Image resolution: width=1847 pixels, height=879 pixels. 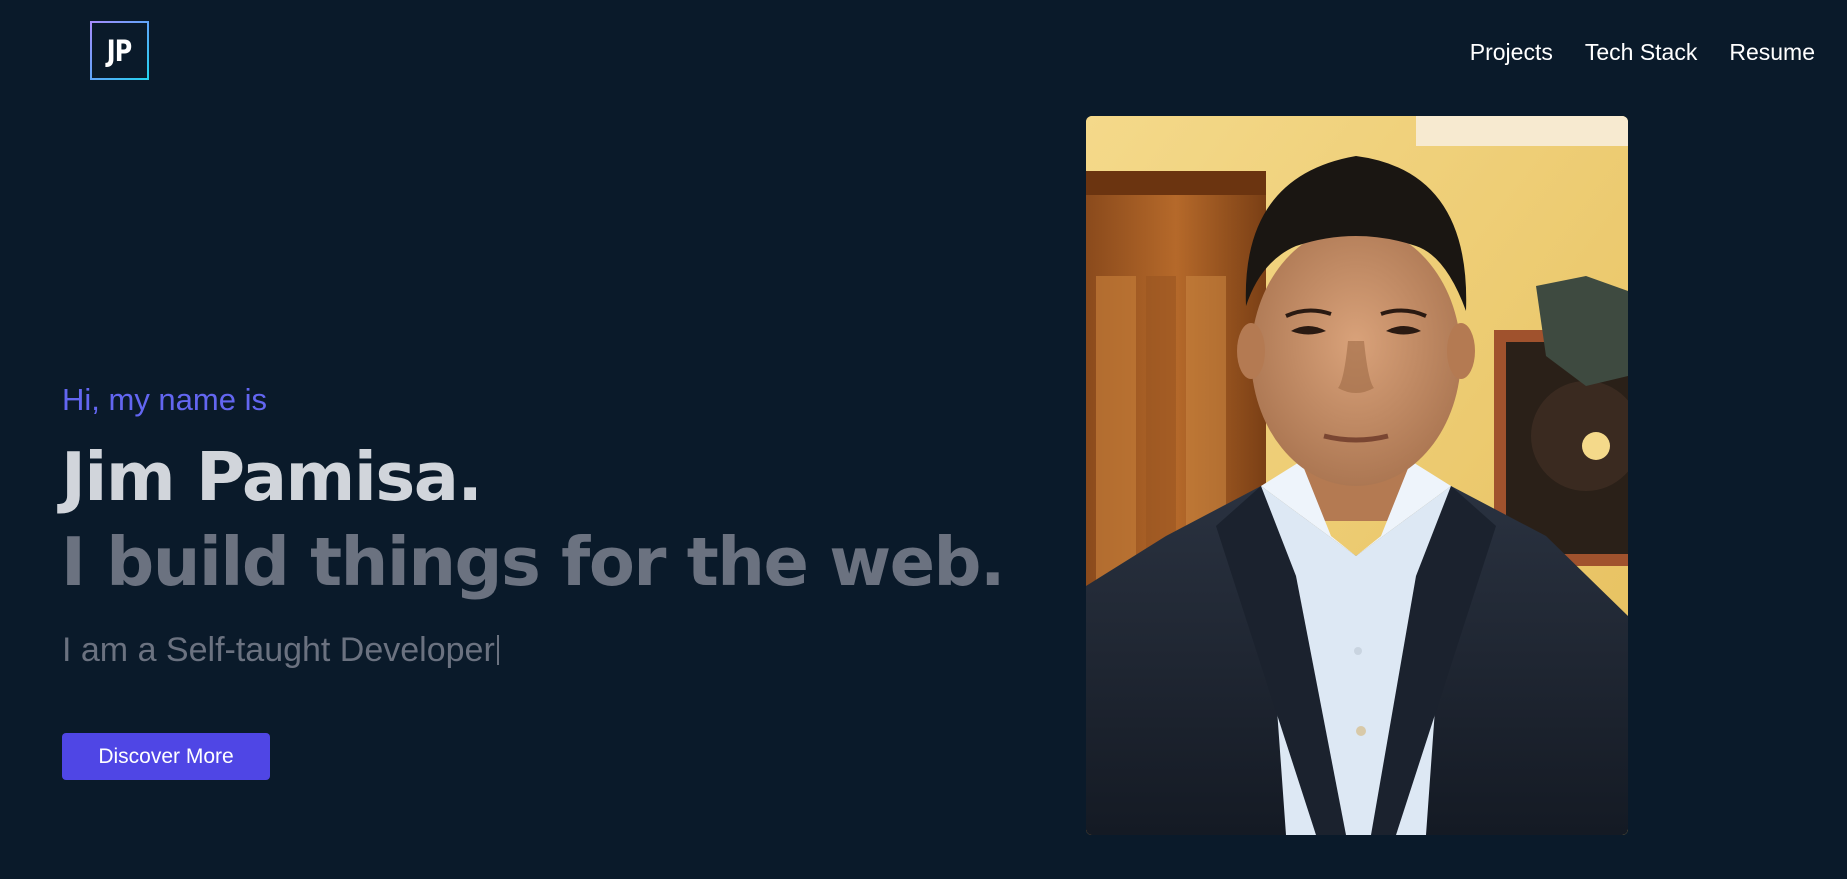 What do you see at coordinates (497, 650) in the screenshot?
I see `typing-cursor` at bounding box center [497, 650].